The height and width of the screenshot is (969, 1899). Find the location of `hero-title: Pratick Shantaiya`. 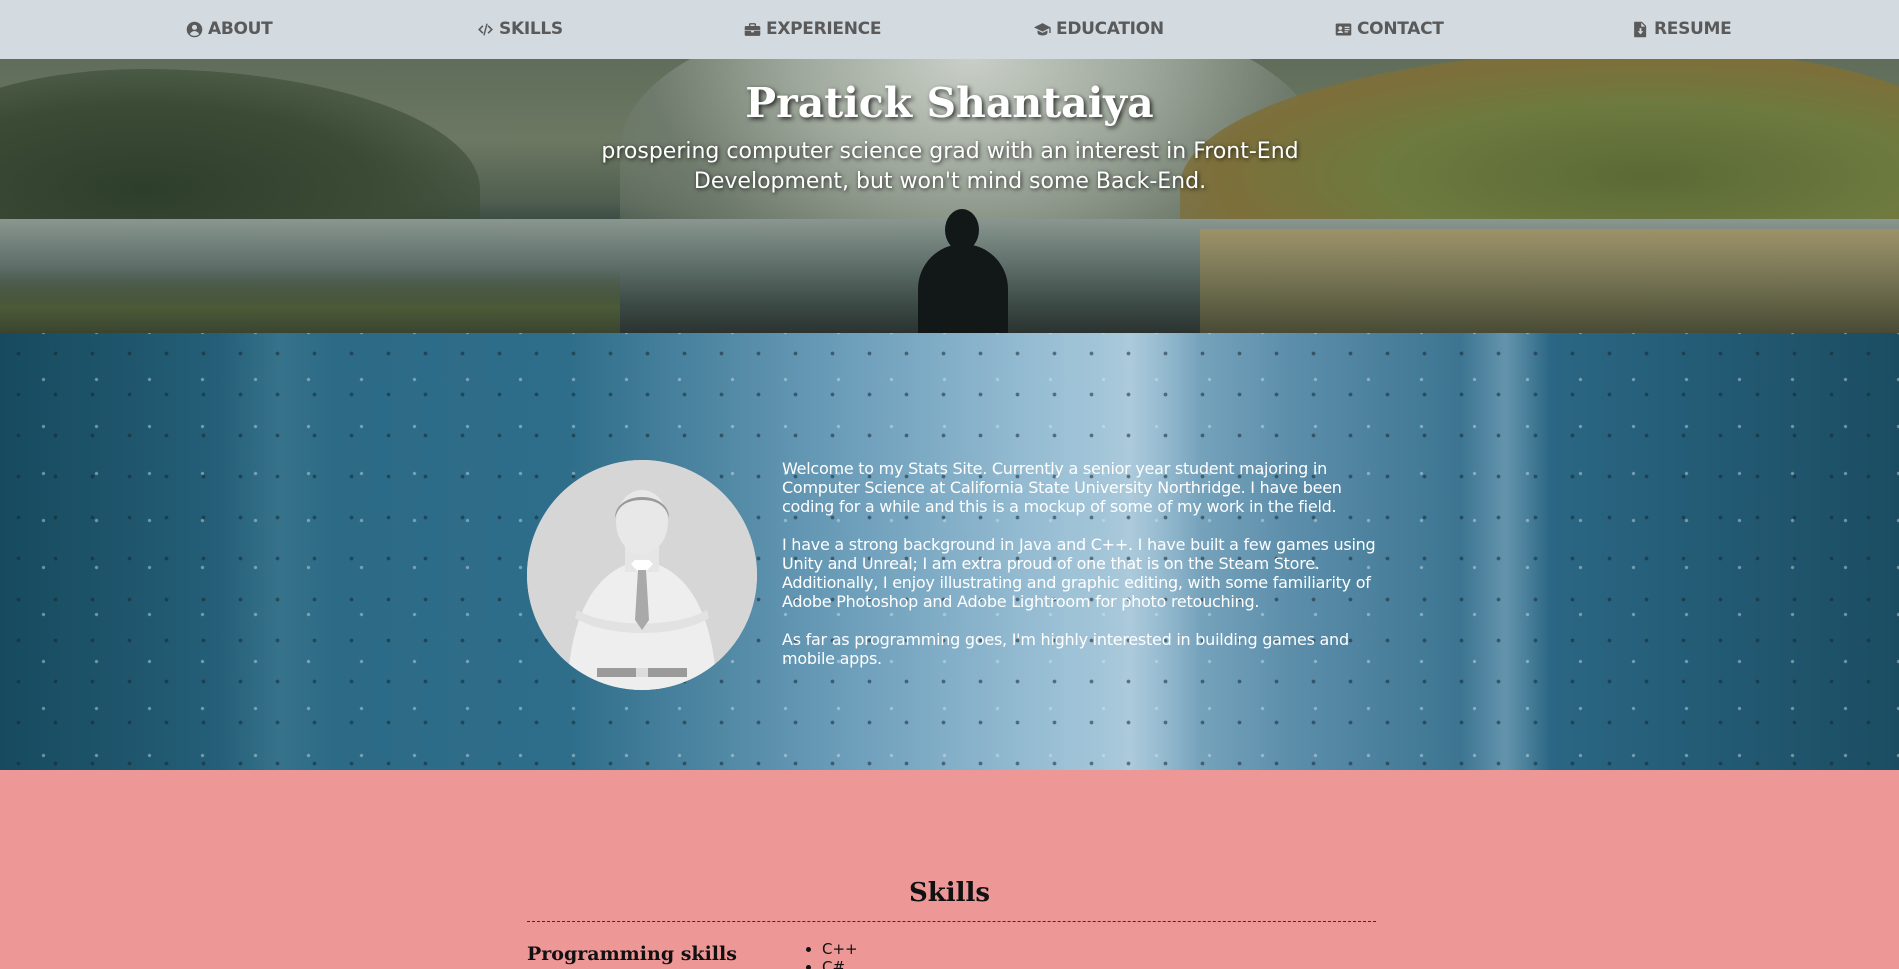

hero-title: Pratick Shantaiya is located at coordinates (949, 103).